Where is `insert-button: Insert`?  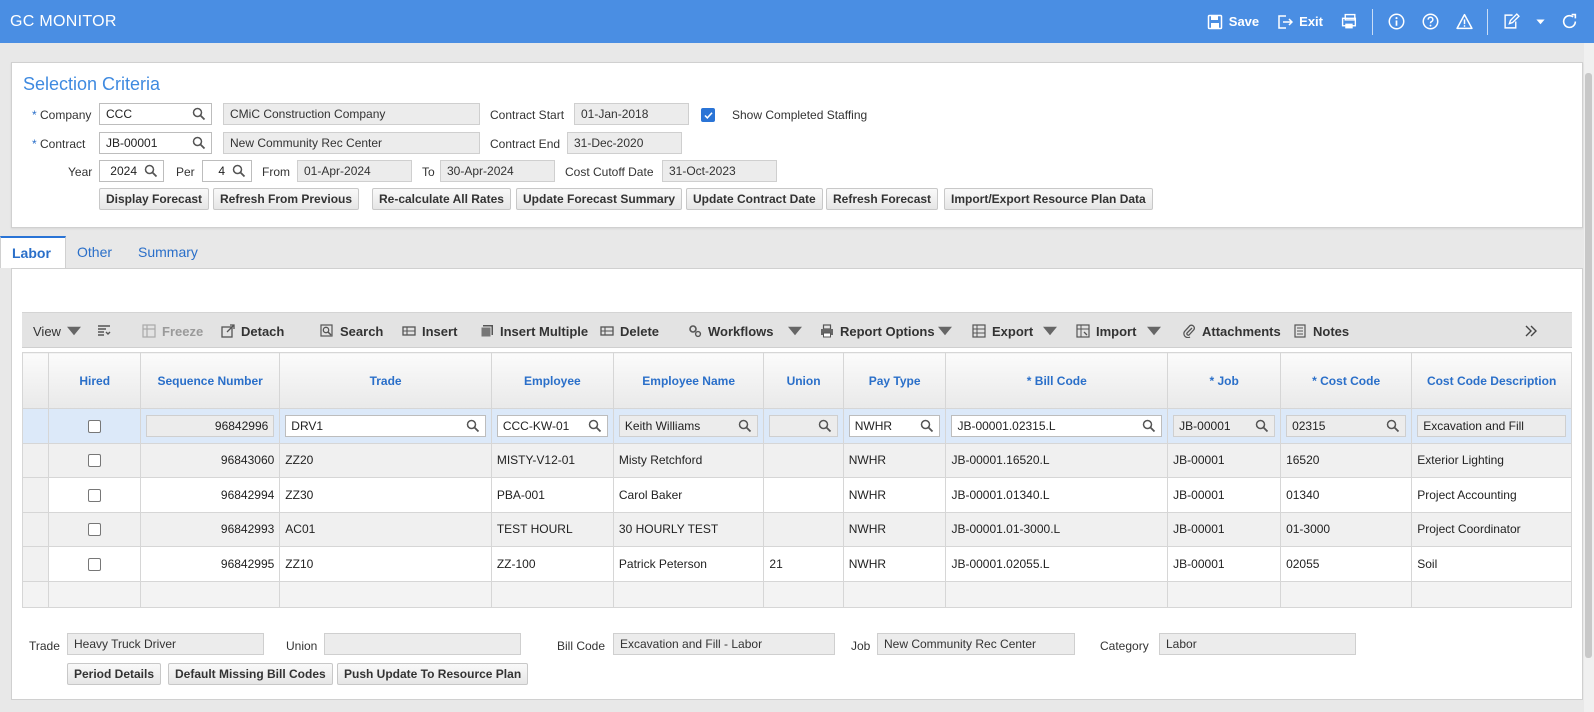
insert-button: Insert is located at coordinates (429, 331).